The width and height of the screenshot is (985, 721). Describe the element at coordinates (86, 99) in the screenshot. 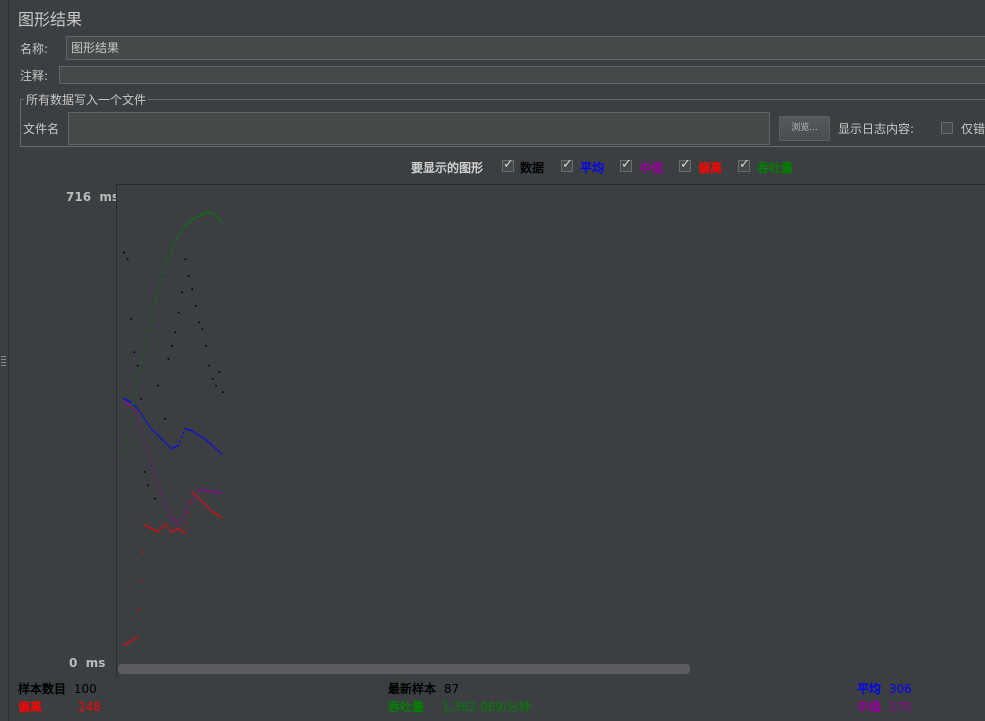

I see `file-group-legend: 所有数据写入一个文件` at that location.